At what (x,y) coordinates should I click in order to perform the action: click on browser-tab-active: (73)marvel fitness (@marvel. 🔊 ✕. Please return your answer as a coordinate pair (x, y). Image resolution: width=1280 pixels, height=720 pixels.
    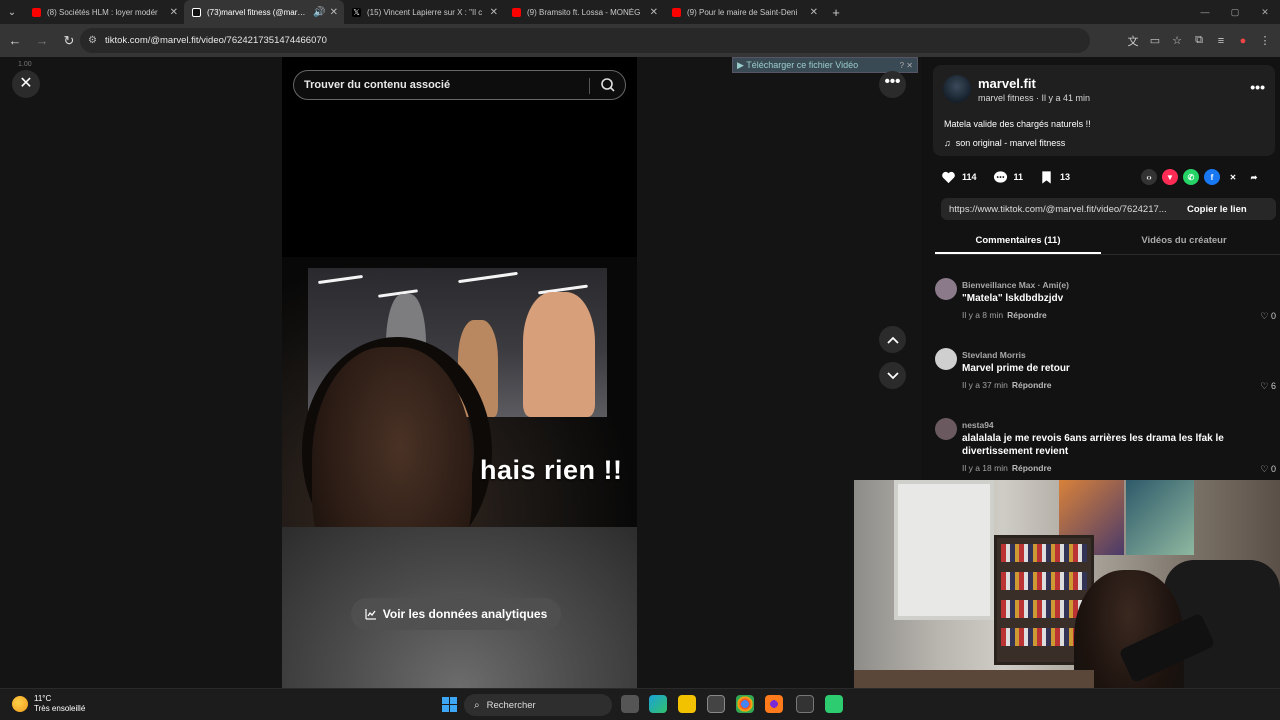
    Looking at the image, I should click on (264, 12).